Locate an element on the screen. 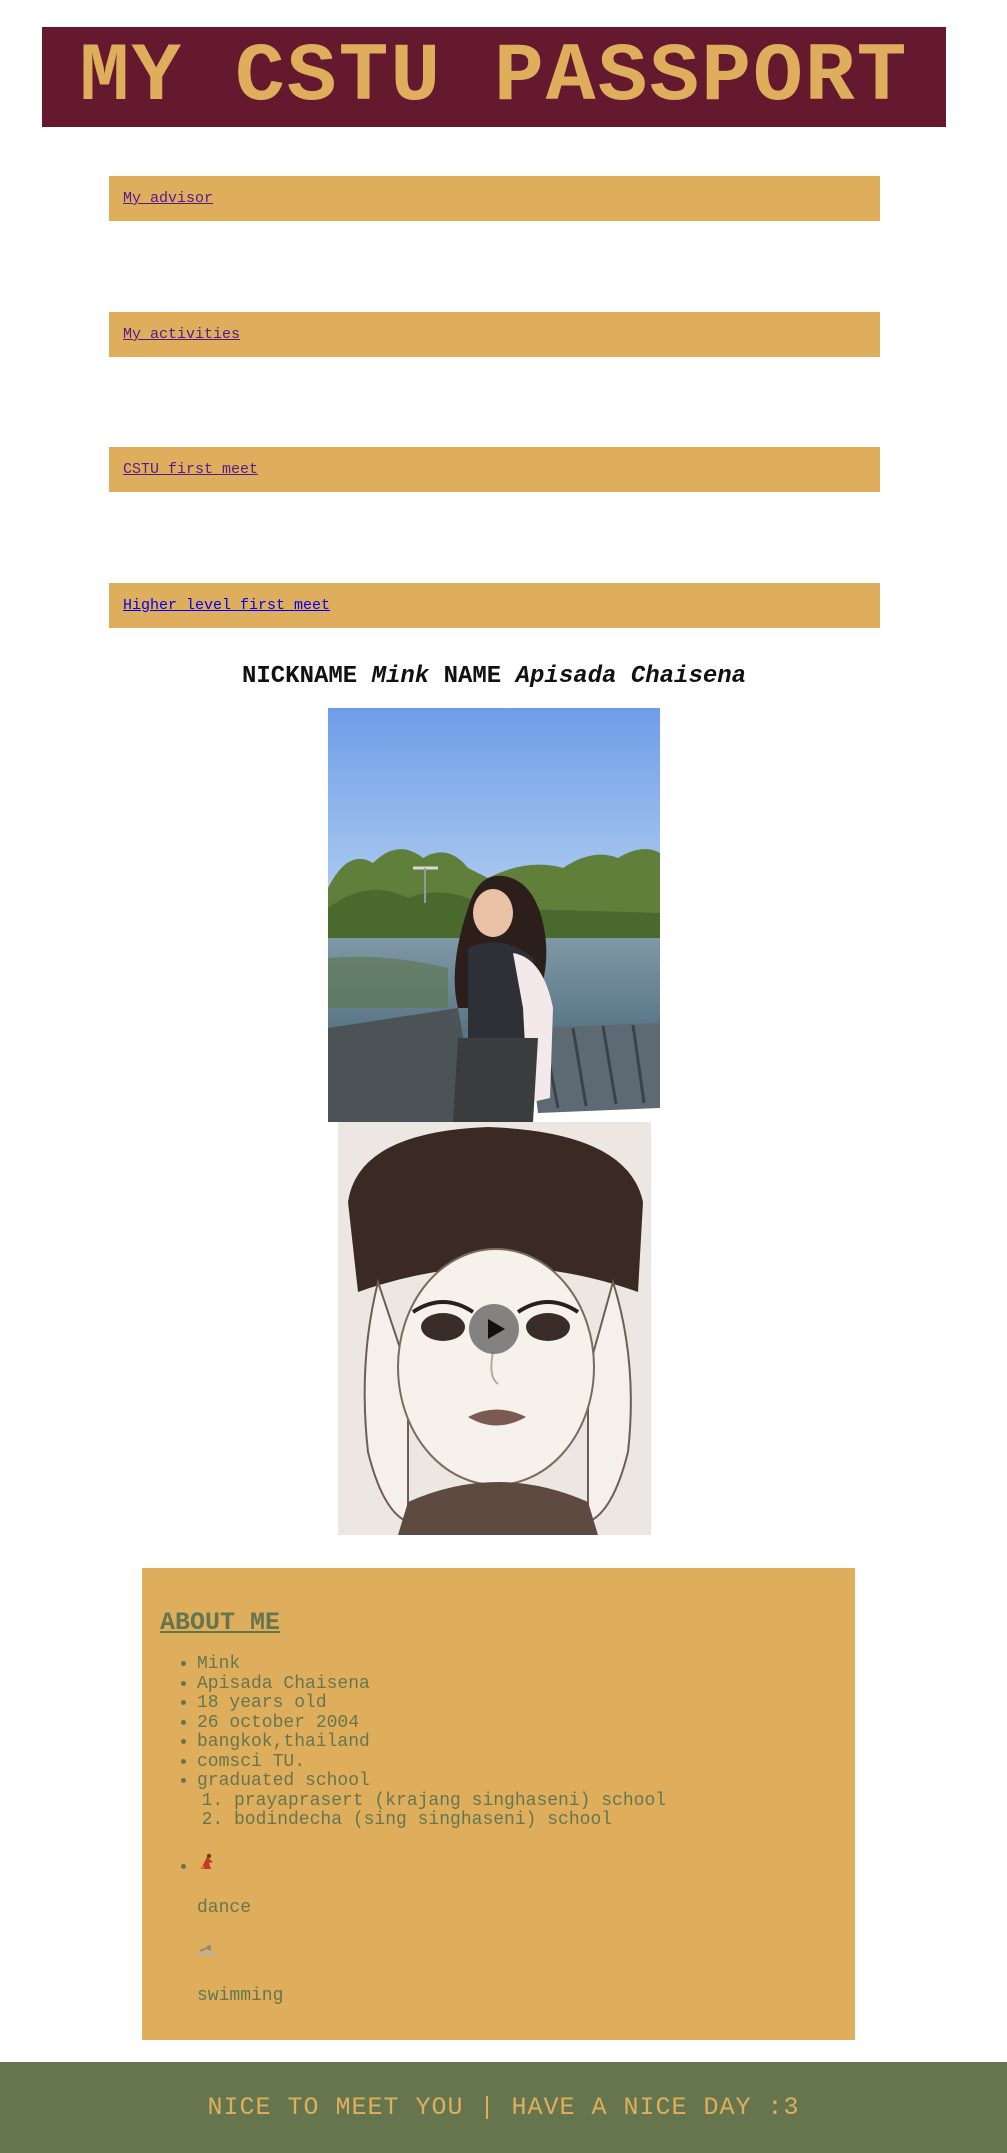  photo-illustration is located at coordinates (494, 915).